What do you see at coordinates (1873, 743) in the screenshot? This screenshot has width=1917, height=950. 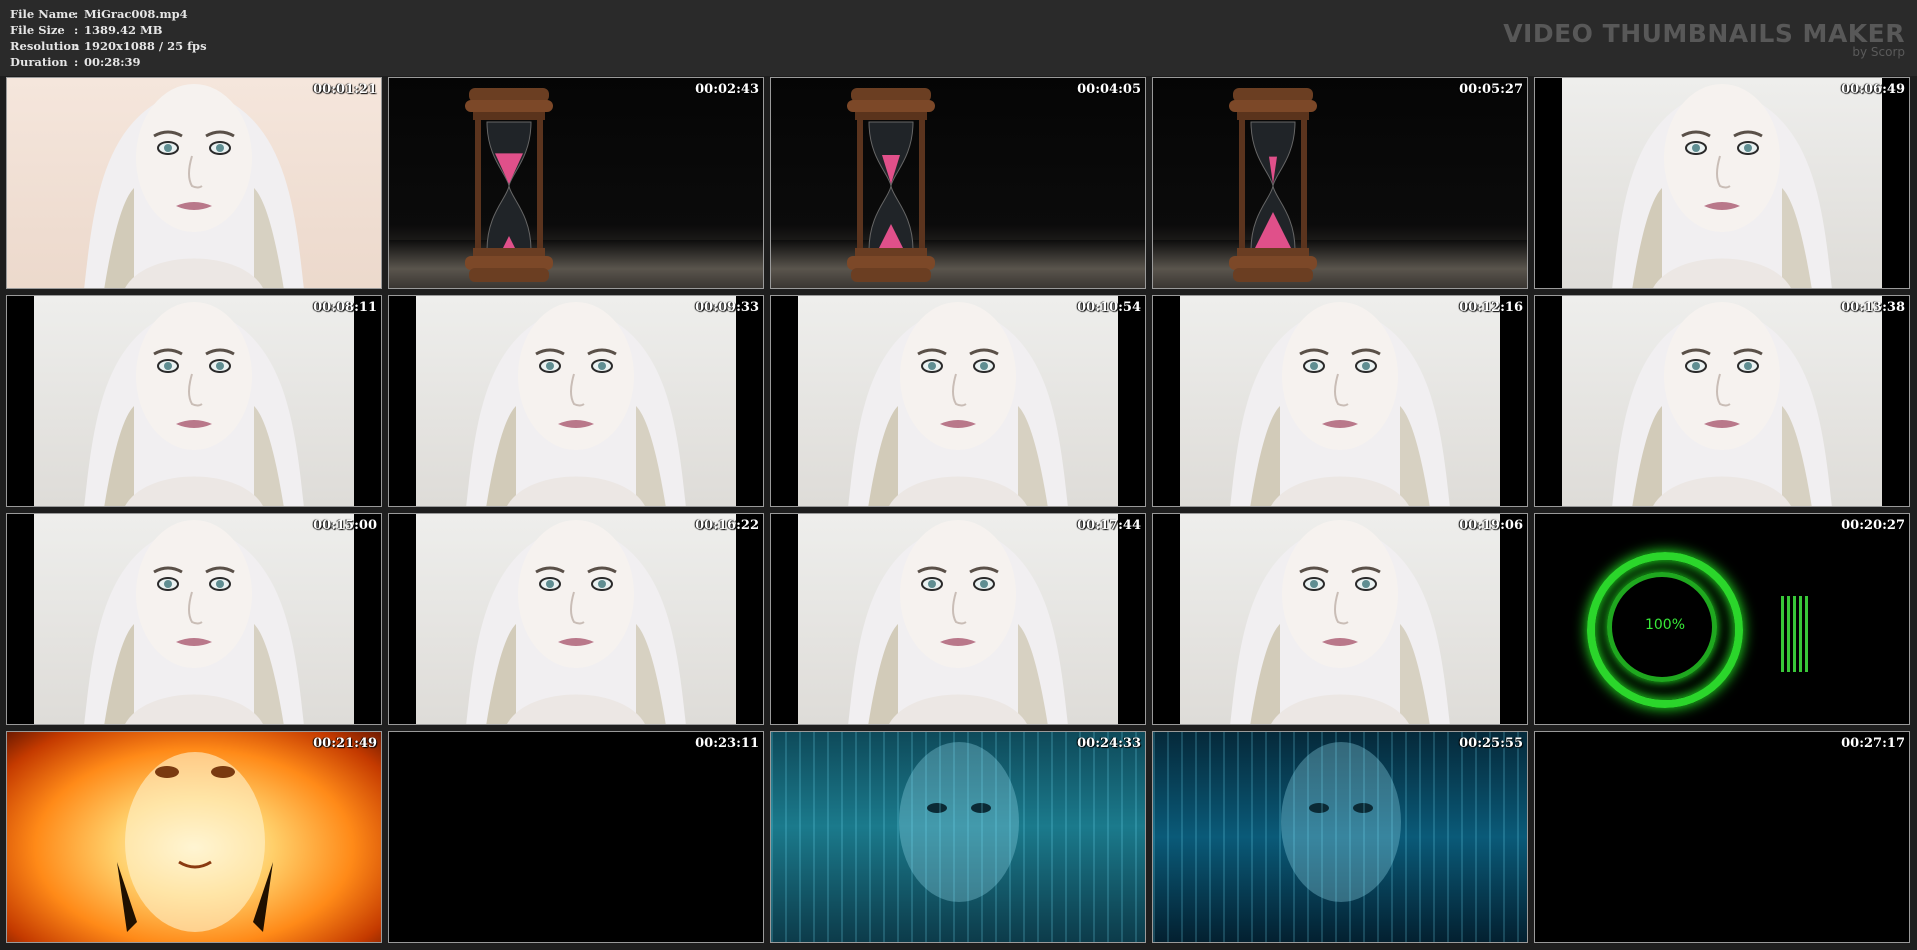 I see `timestamp: 00:27:17` at bounding box center [1873, 743].